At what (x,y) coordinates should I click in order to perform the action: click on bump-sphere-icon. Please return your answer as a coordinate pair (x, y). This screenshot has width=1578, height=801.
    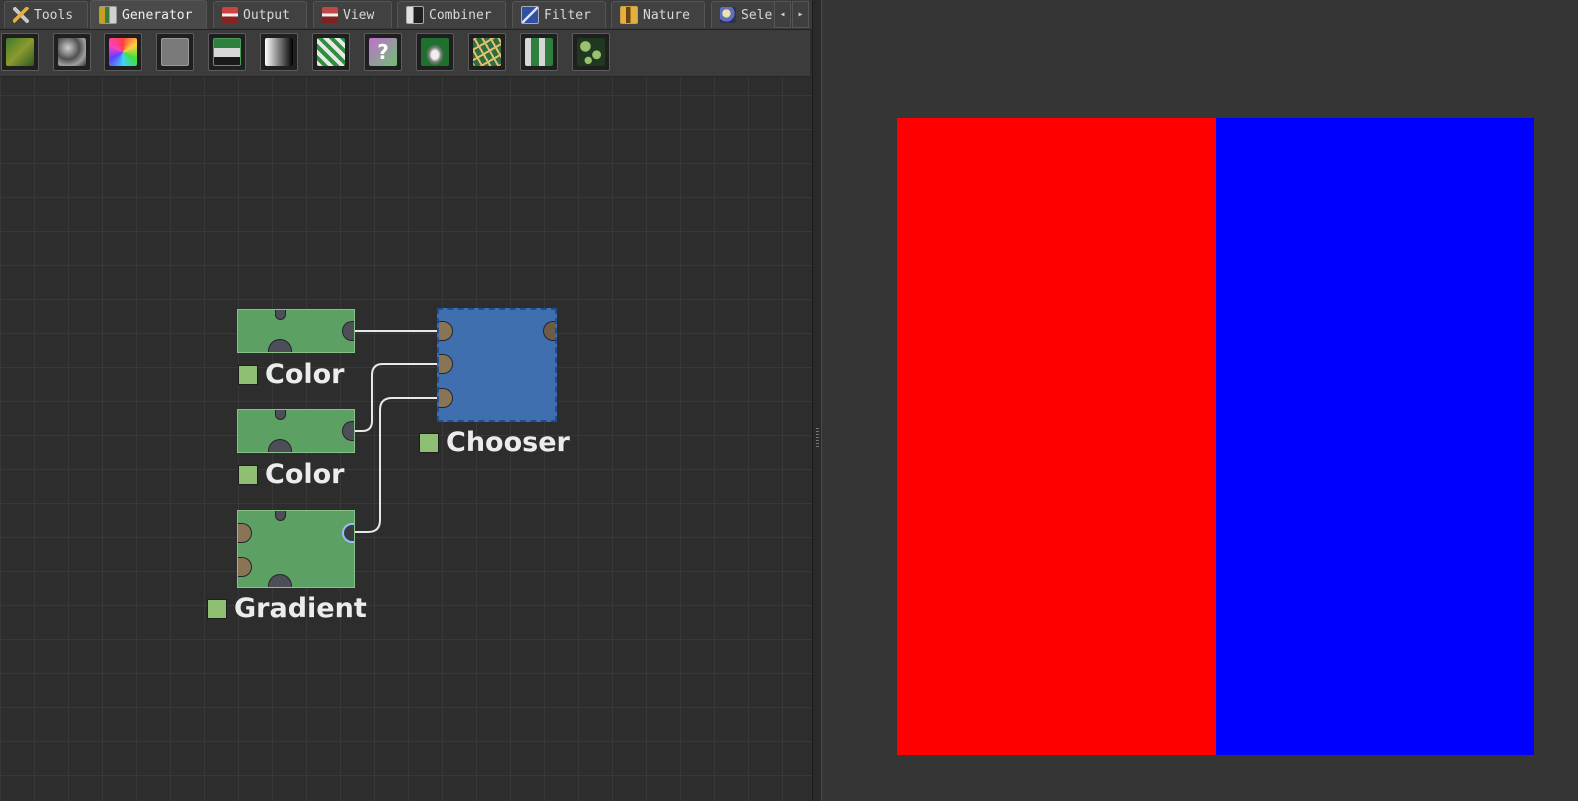
    Looking at the image, I should click on (435, 52).